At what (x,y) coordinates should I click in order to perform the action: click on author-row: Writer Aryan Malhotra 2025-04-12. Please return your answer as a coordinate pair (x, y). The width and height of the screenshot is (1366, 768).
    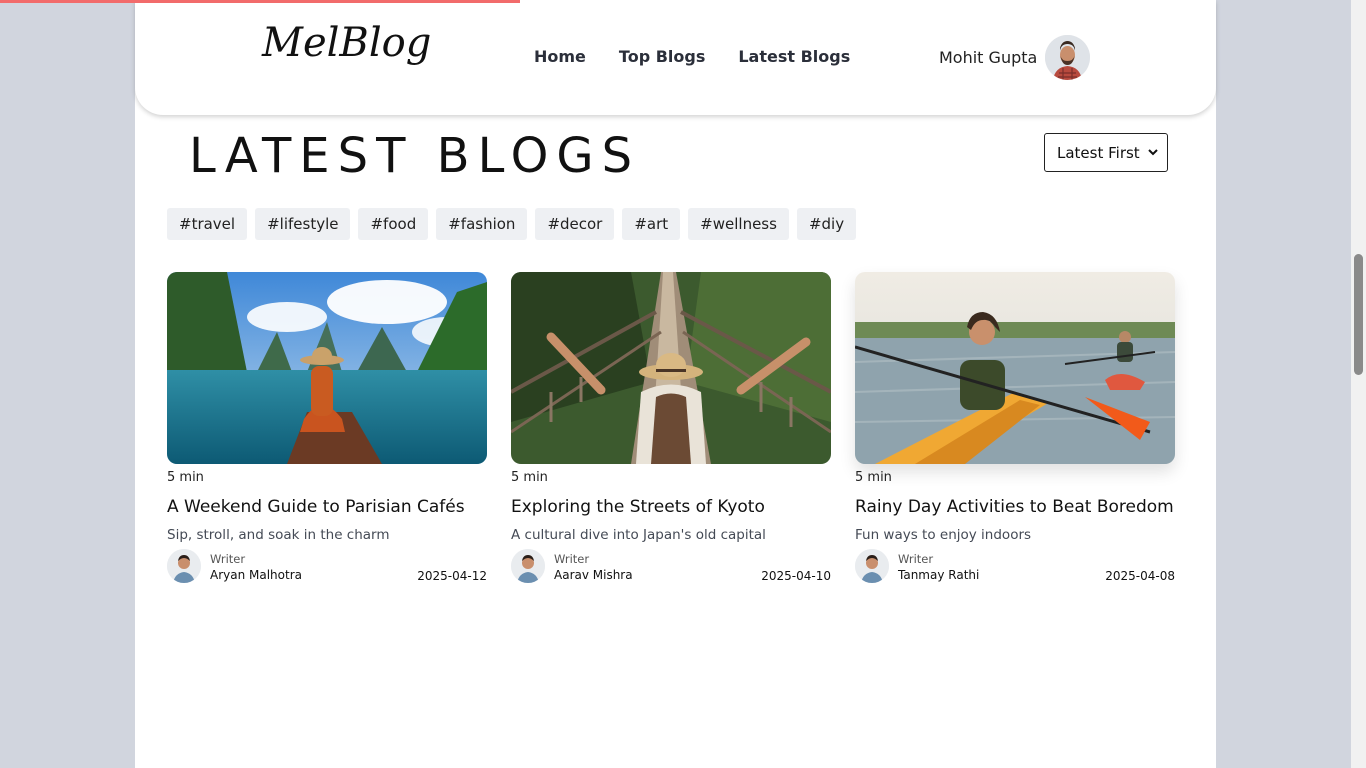
    Looking at the image, I should click on (327, 567).